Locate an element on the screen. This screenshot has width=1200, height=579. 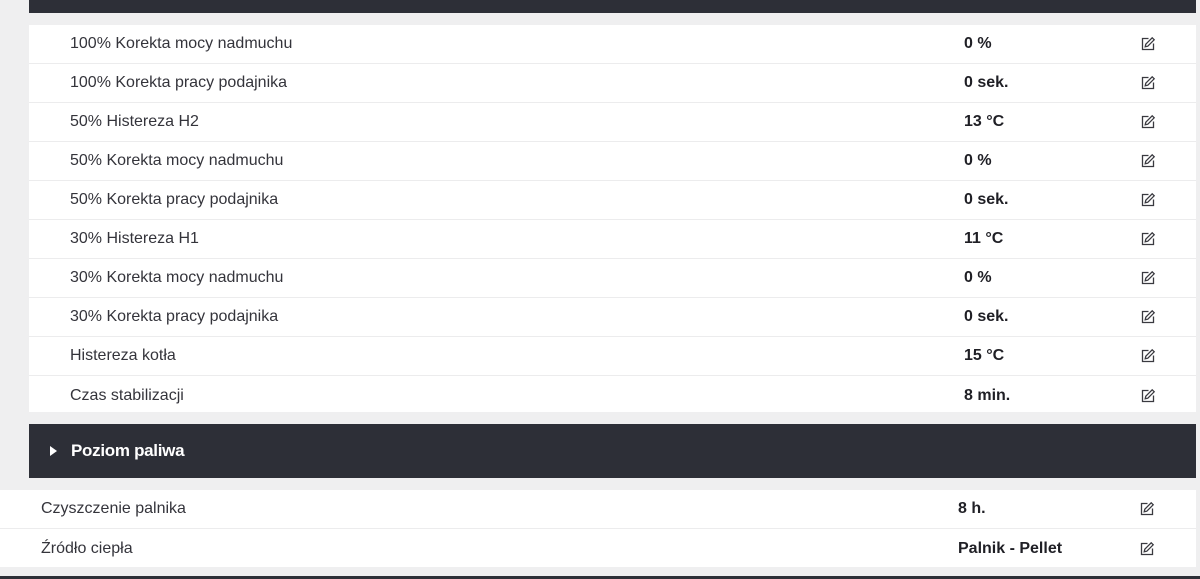
settings-row: 30% Korekta pracy podajnika 0 sek. is located at coordinates (612, 317).